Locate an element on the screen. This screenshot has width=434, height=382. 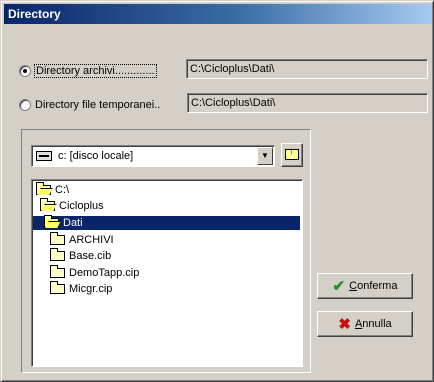
drive-select-value: c: [disco locale] is located at coordinates (96, 156).